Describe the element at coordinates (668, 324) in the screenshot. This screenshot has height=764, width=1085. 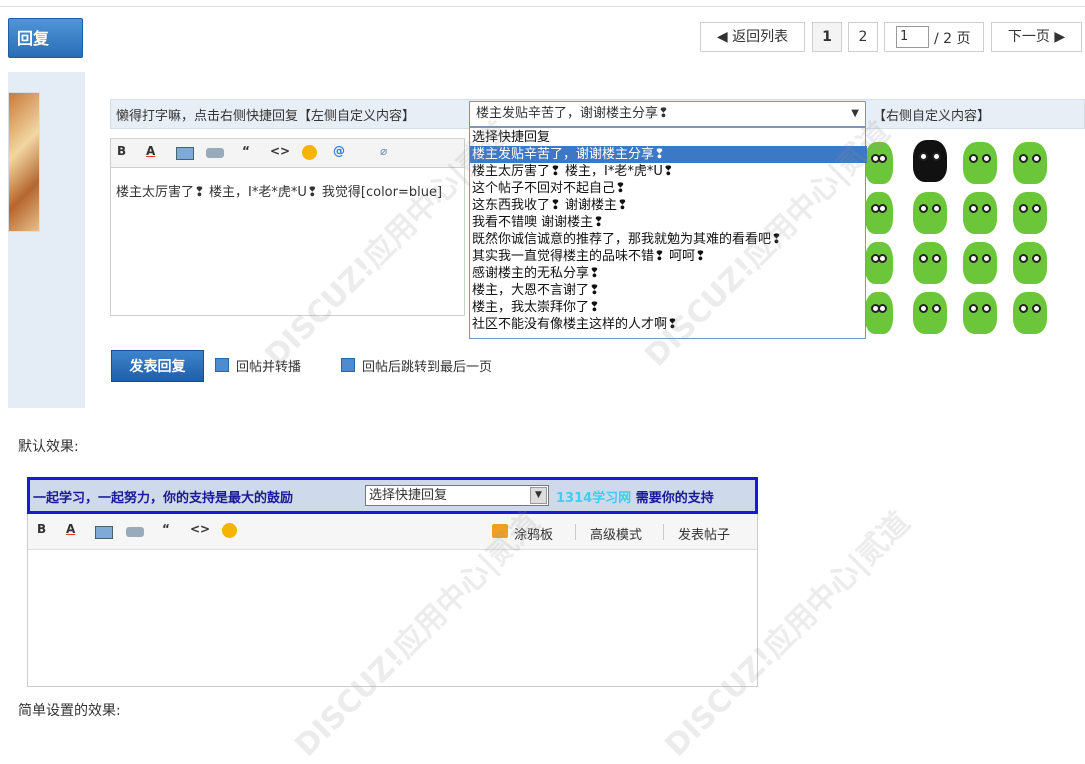
I see `quick-reply-option: 社区不能没有像楼主这样的人才啊❢` at that location.